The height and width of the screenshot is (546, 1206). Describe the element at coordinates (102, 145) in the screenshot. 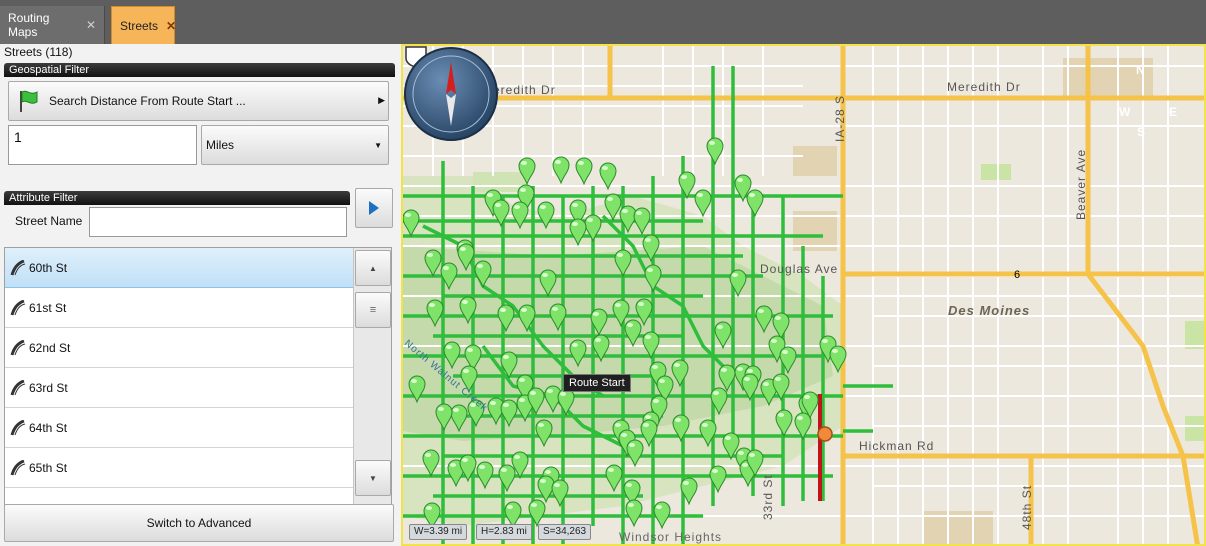

I see `distance-input: 1` at that location.